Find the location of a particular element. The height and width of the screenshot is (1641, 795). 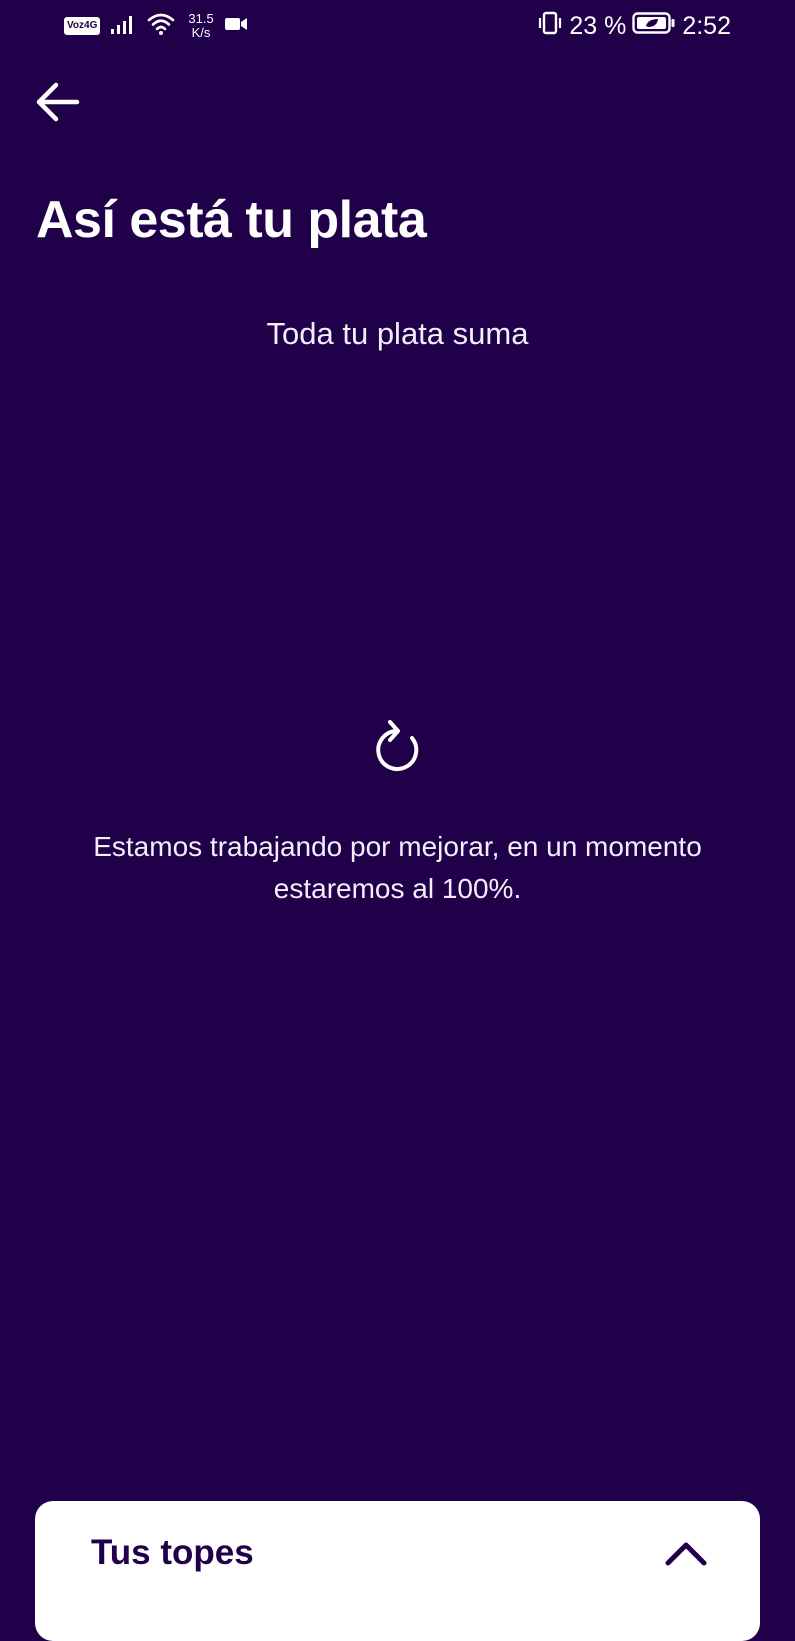

page-title: Así está tu plata is located at coordinates (231, 220).